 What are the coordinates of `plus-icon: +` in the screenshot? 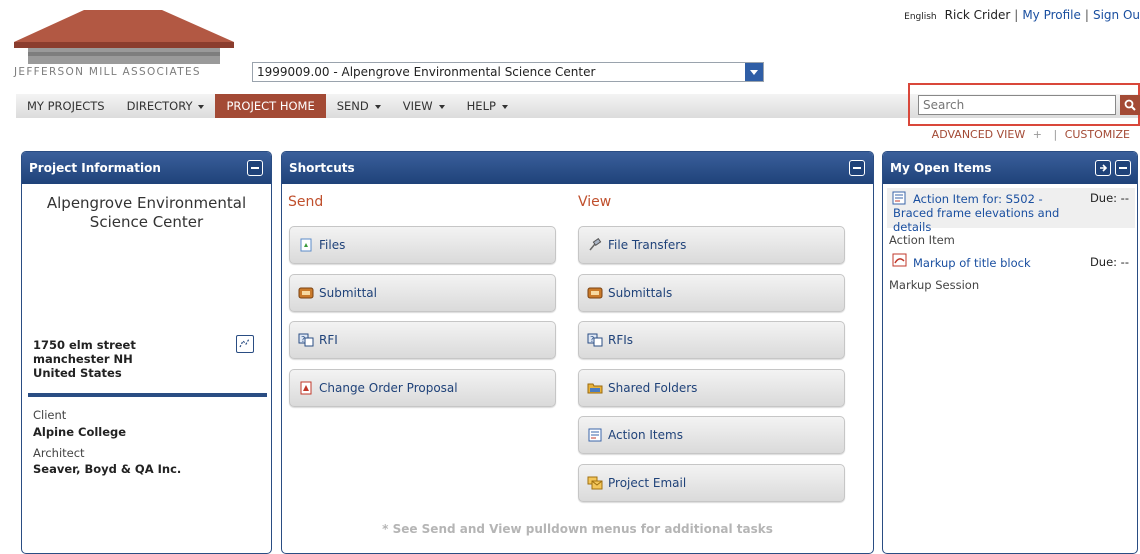 It's located at (1037, 134).